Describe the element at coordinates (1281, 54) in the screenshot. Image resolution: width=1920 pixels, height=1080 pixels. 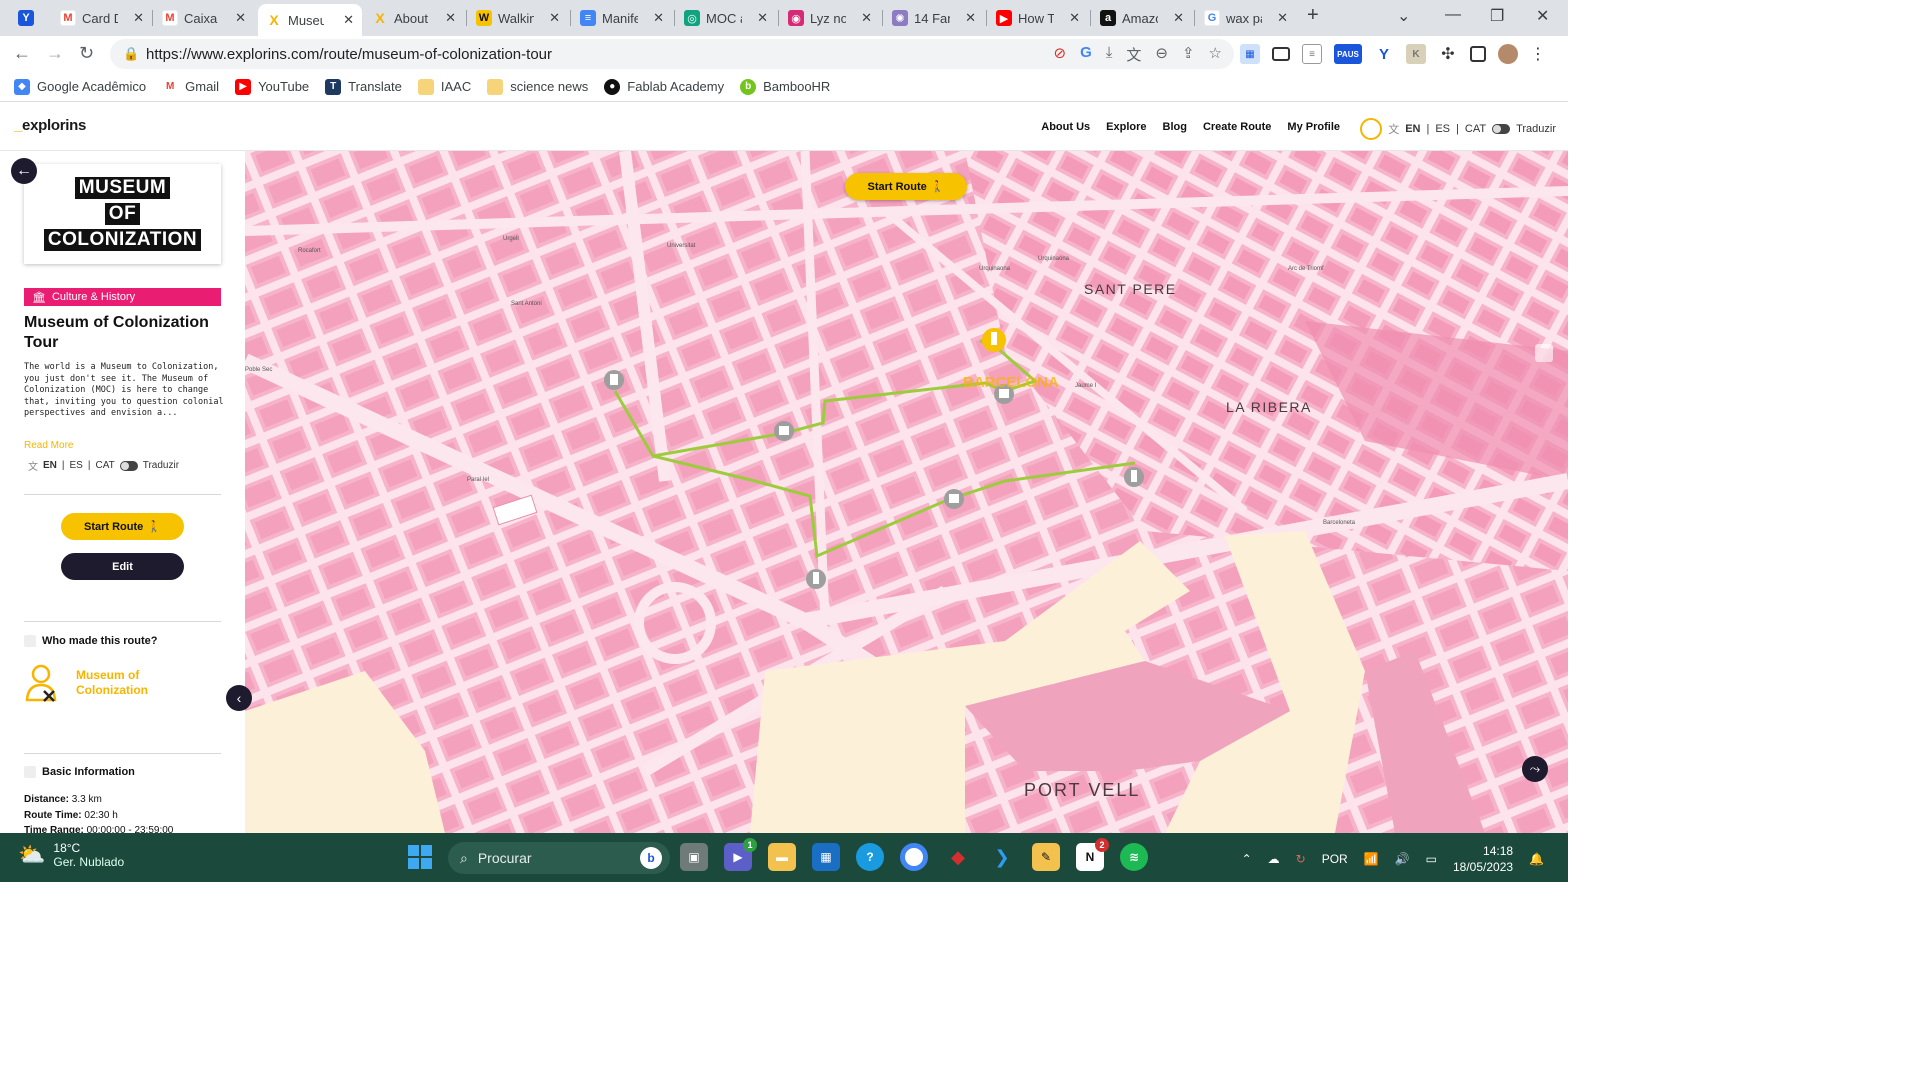
I see `picture-in-picture-icon` at that location.